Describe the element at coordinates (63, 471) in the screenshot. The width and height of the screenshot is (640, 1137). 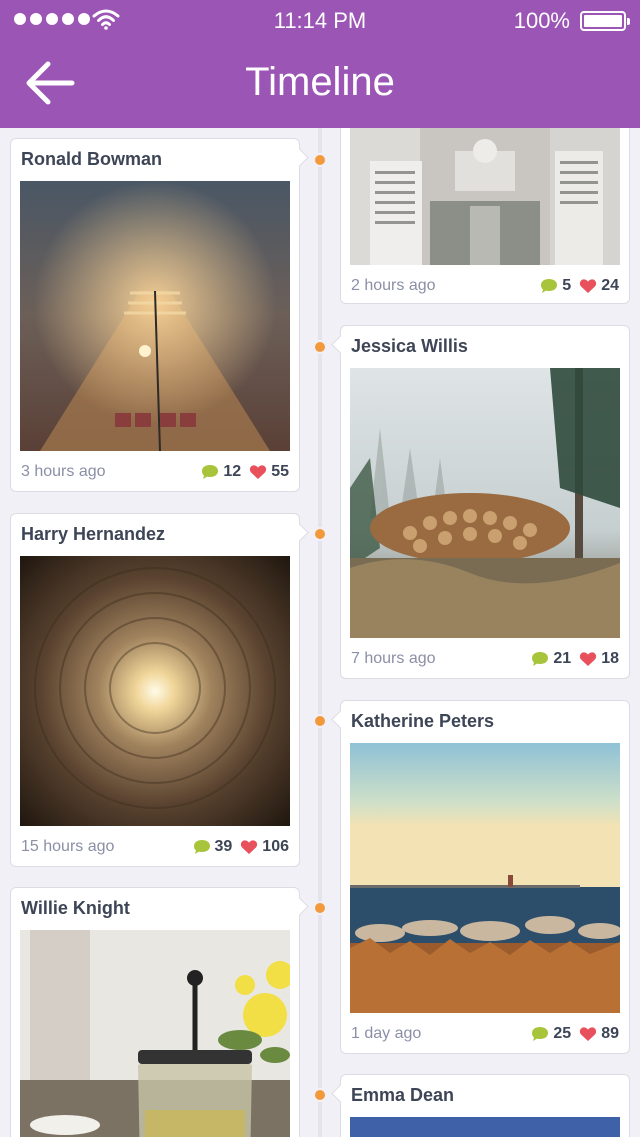
I see `post-time: 3 hours ago` at that location.